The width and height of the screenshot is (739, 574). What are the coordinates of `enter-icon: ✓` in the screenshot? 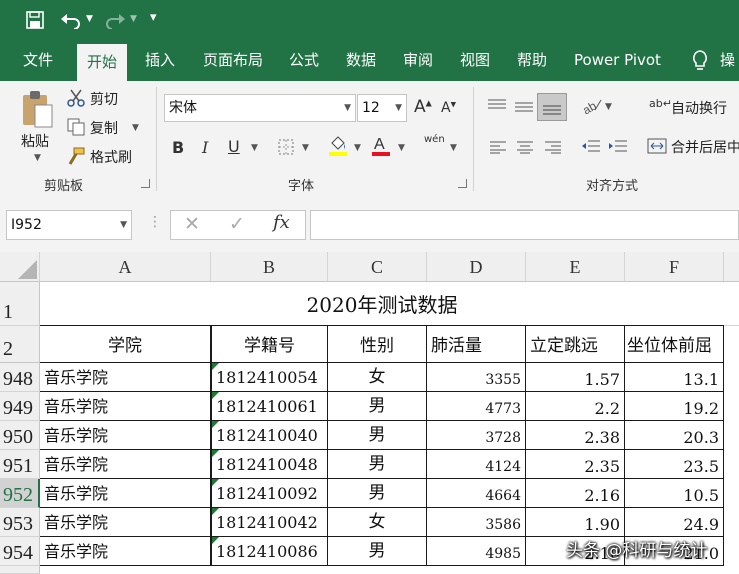 It's located at (237, 224).